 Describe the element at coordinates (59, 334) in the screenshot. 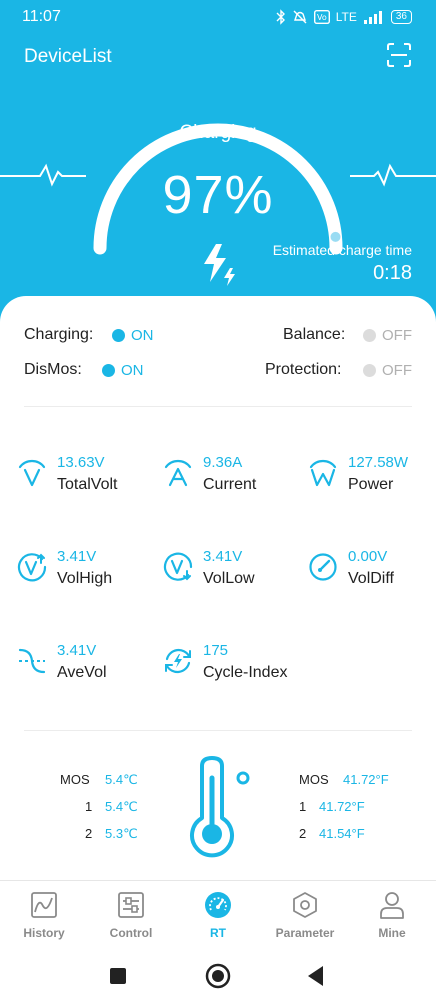

I see `charging-state-label: Charging:` at that location.